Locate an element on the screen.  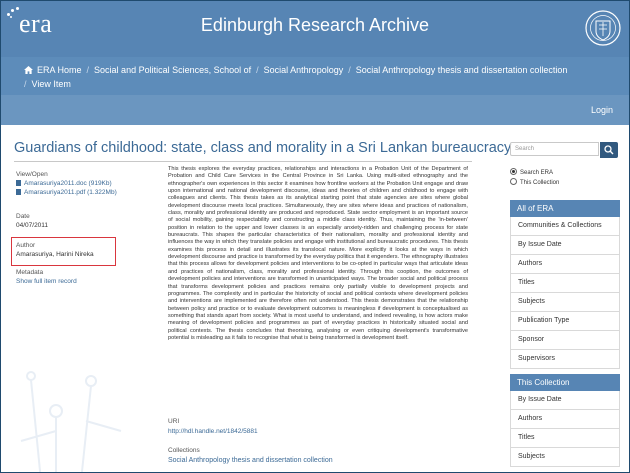
nav-titles: Titles is located at coordinates (565, 283).